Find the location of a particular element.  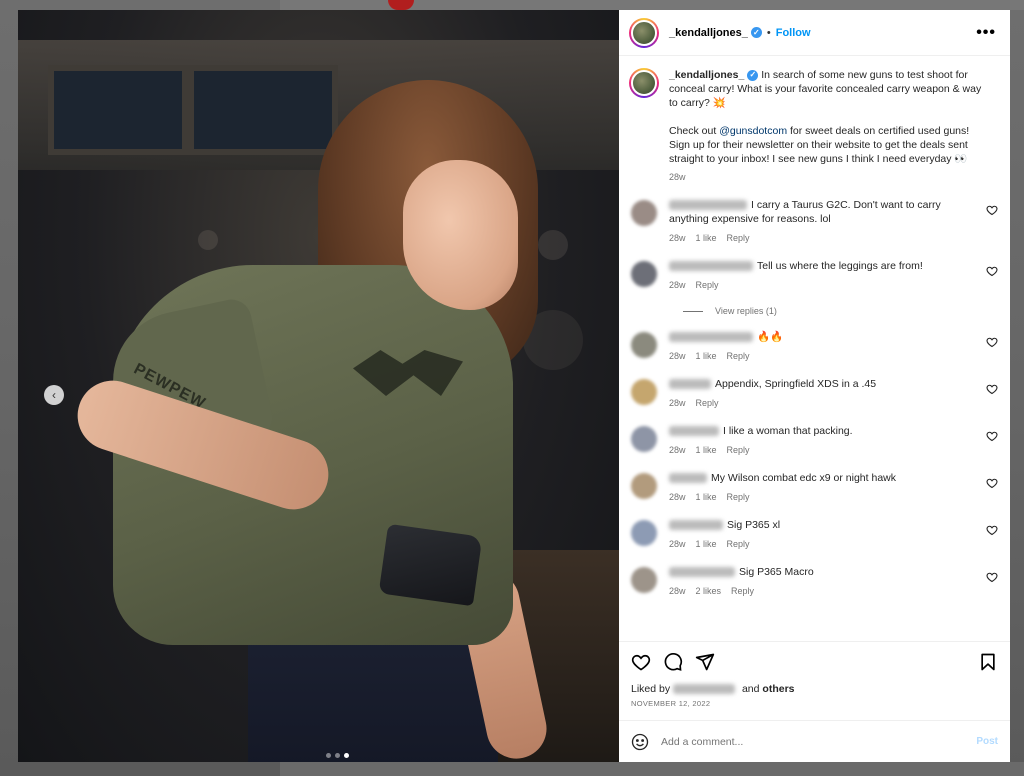

mention-link: @gunsdotcom is located at coordinates (753, 131).